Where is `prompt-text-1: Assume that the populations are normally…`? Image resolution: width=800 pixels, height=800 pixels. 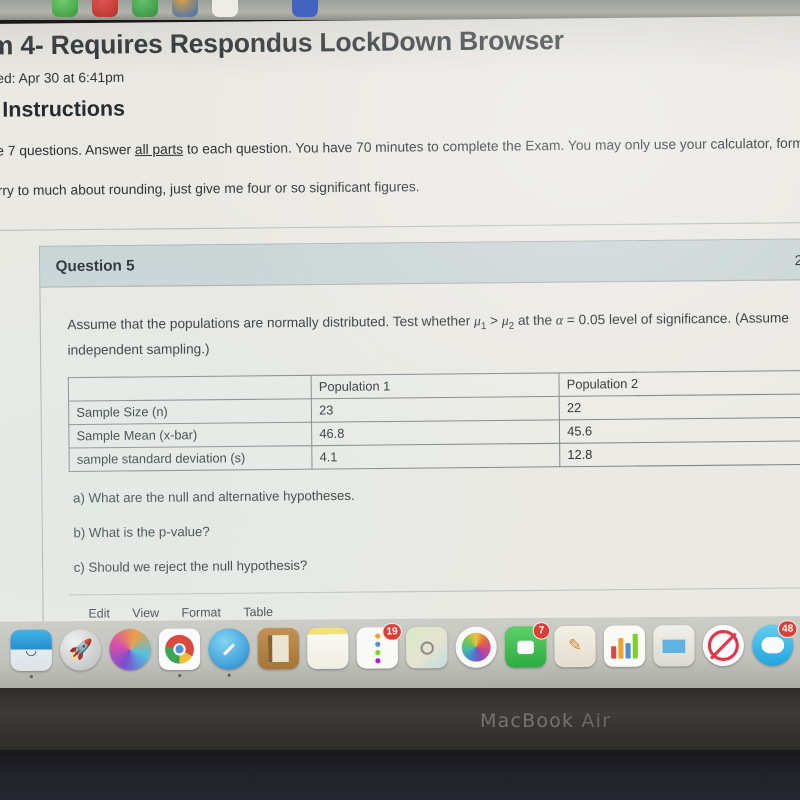 prompt-text-1: Assume that the populations are normally… is located at coordinates (271, 323).